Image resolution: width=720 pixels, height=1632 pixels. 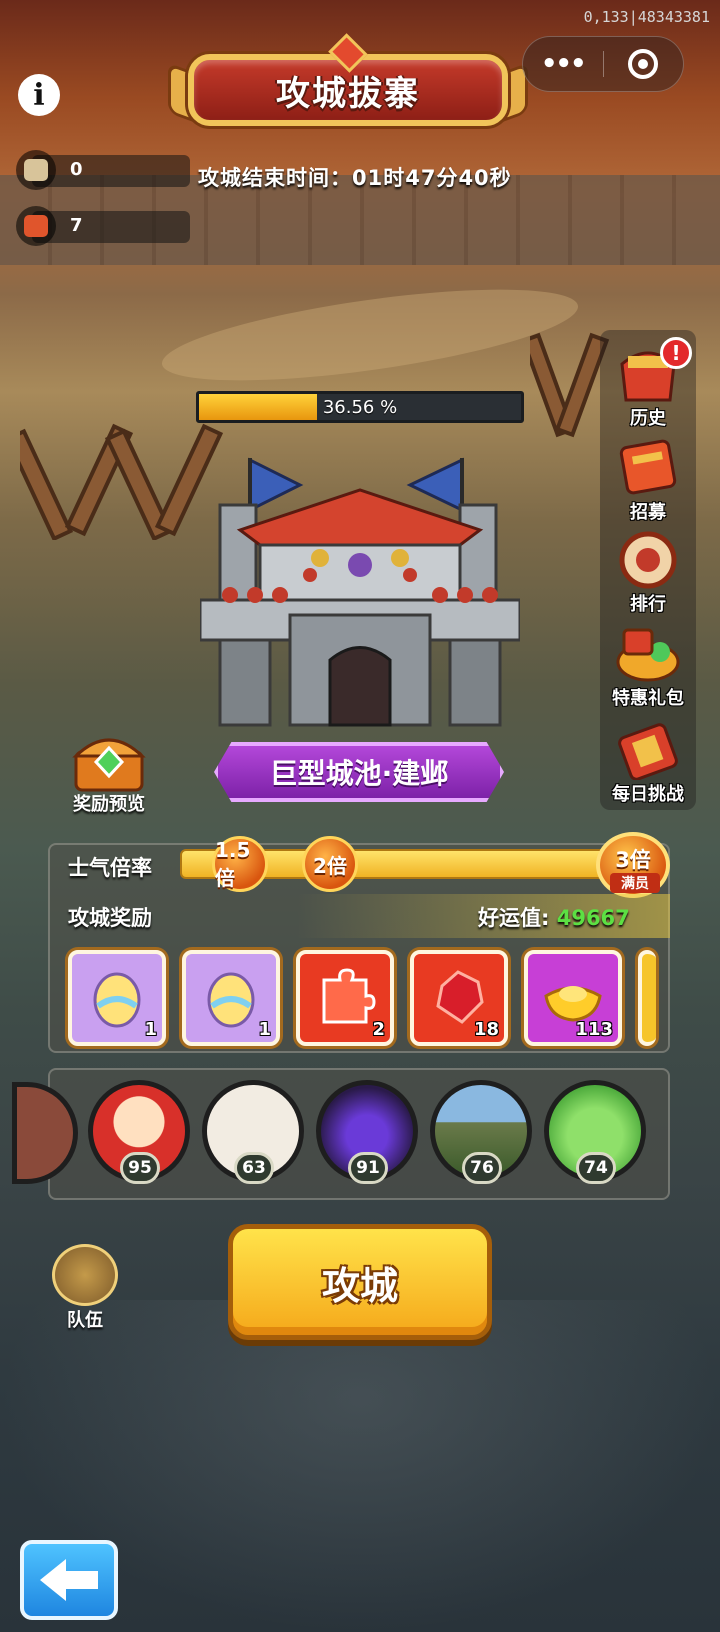 What do you see at coordinates (110, 918) in the screenshot?
I see `siege-reward-label: 攻城奖励` at bounding box center [110, 918].